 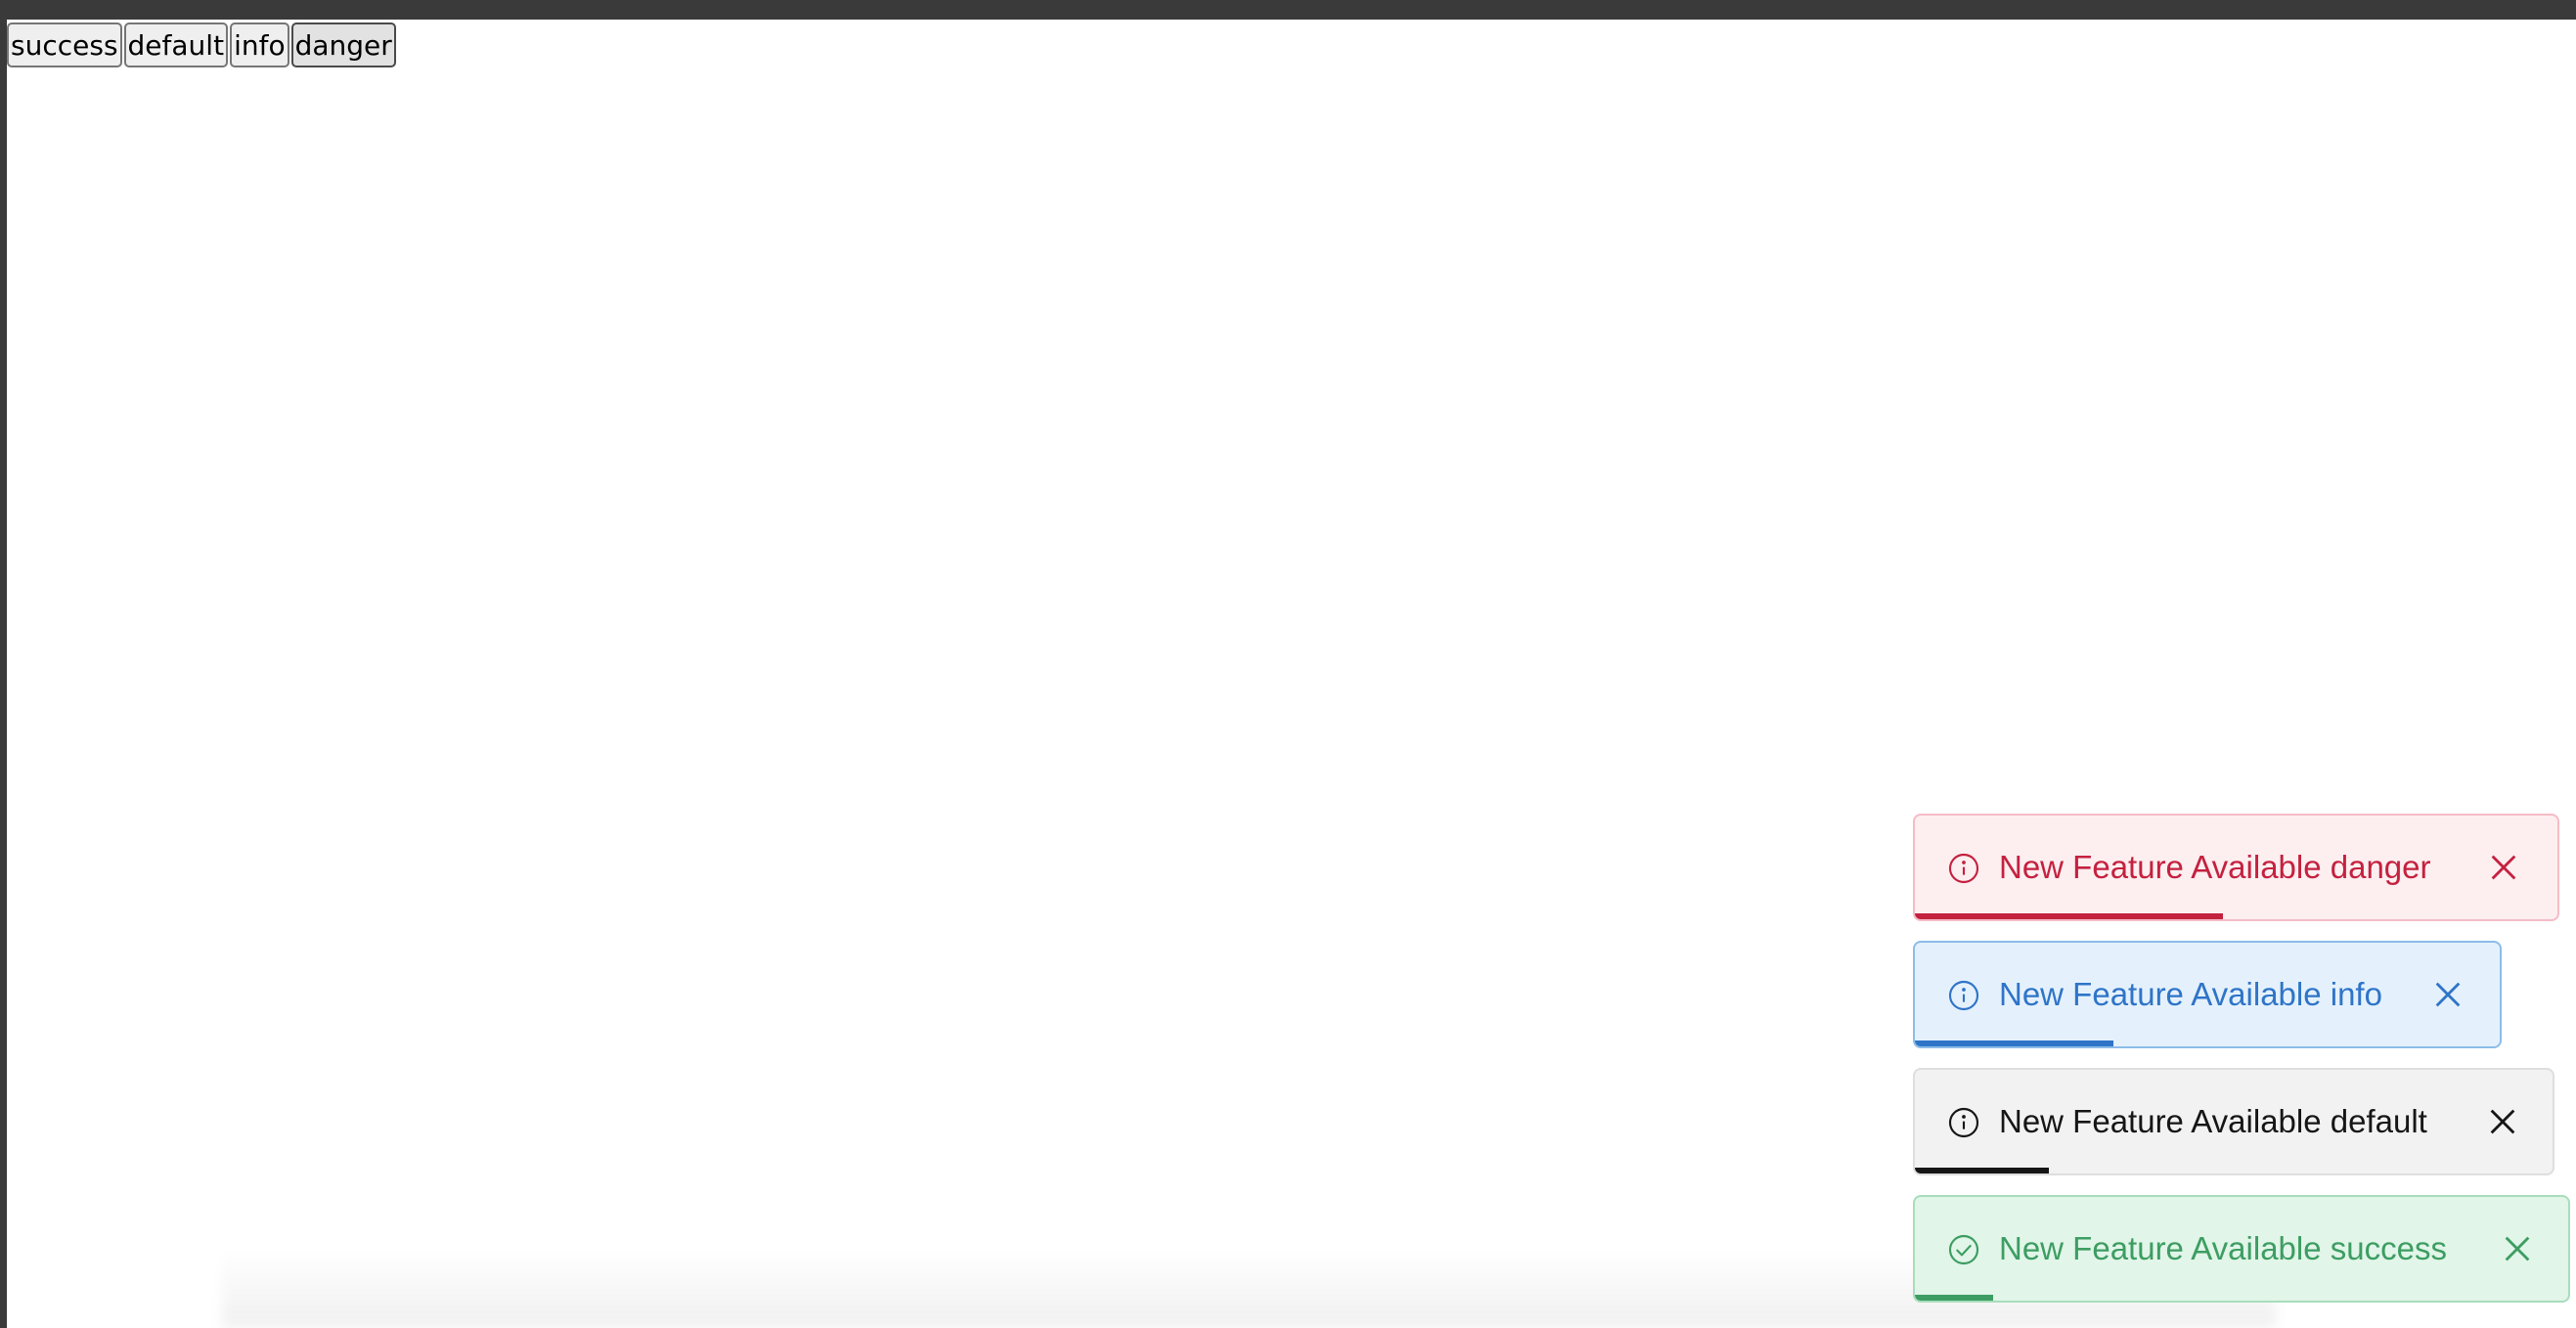 What do you see at coordinates (64, 44) in the screenshot?
I see `success-button: success` at bounding box center [64, 44].